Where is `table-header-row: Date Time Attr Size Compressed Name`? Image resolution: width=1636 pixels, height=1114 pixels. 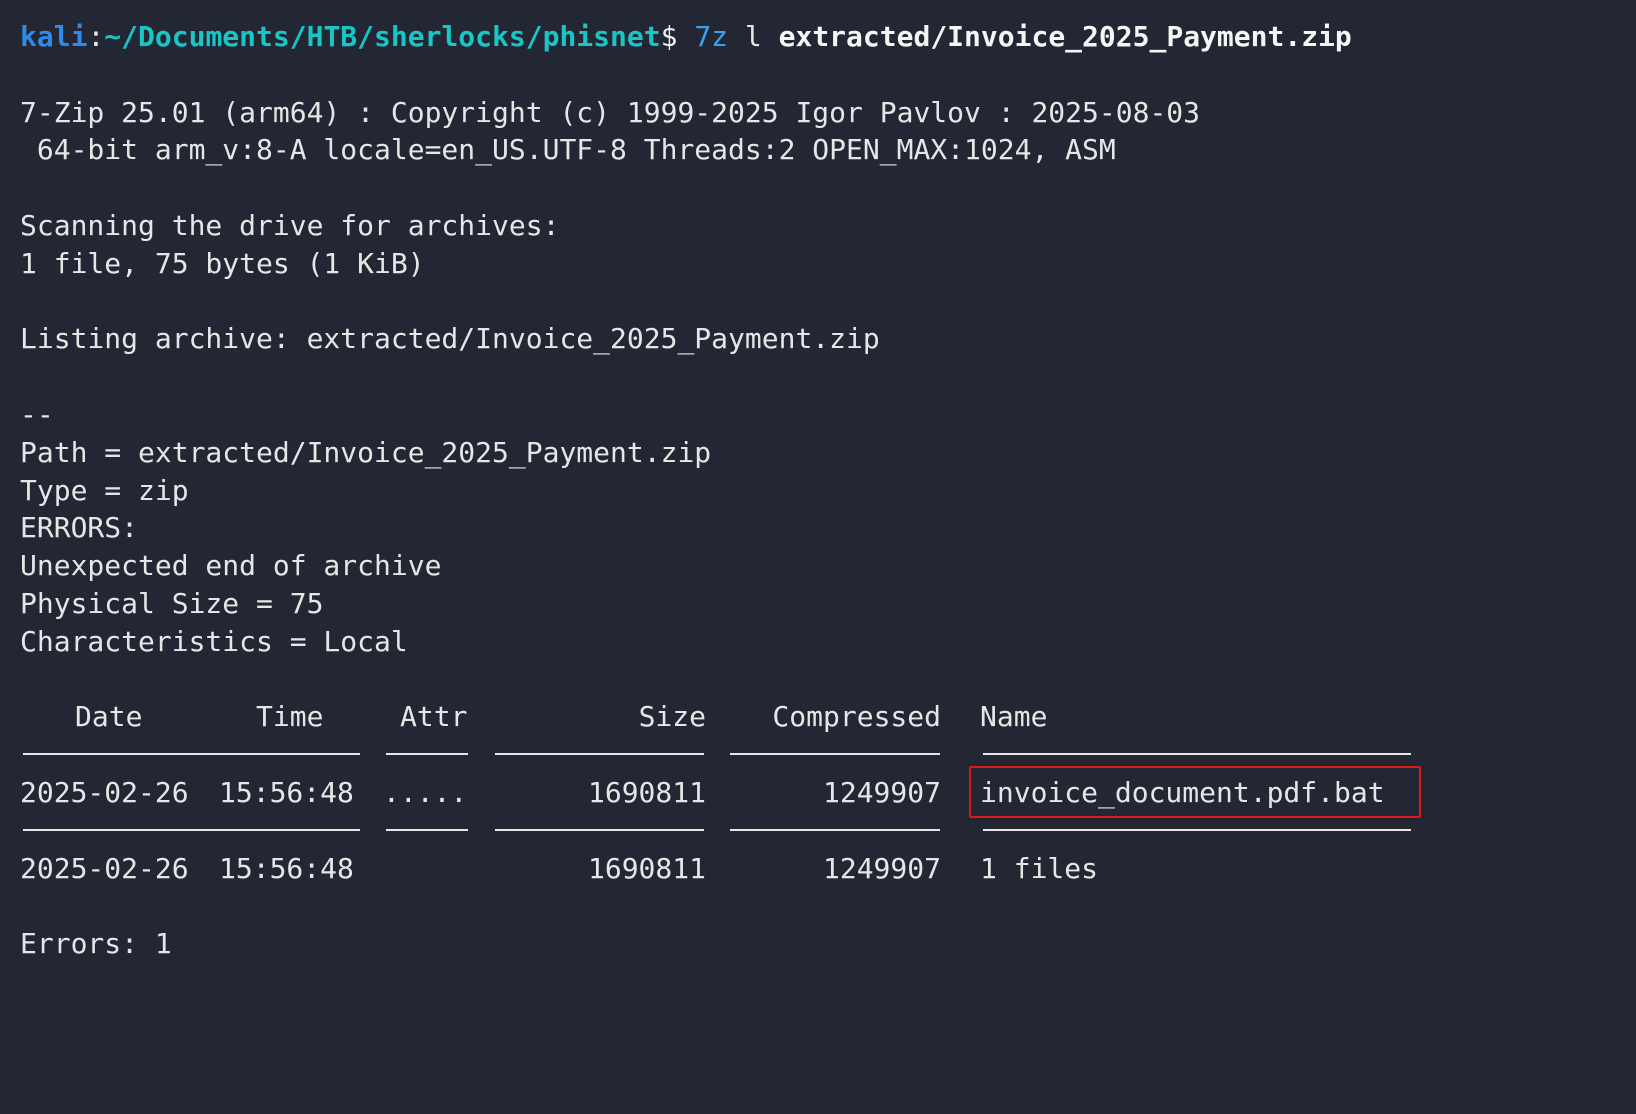
table-header-row: Date Time Attr Size Compressed Name is located at coordinates (828, 717).